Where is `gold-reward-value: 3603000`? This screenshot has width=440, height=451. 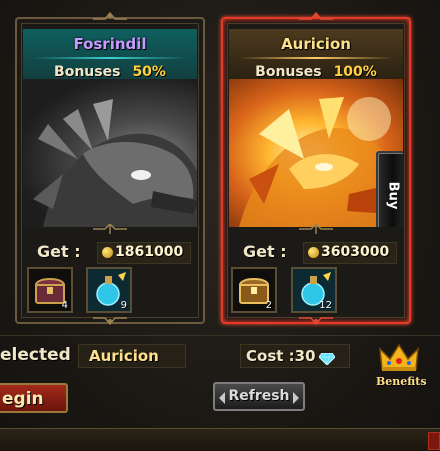 gold-reward-value: 3603000 is located at coordinates (355, 252).